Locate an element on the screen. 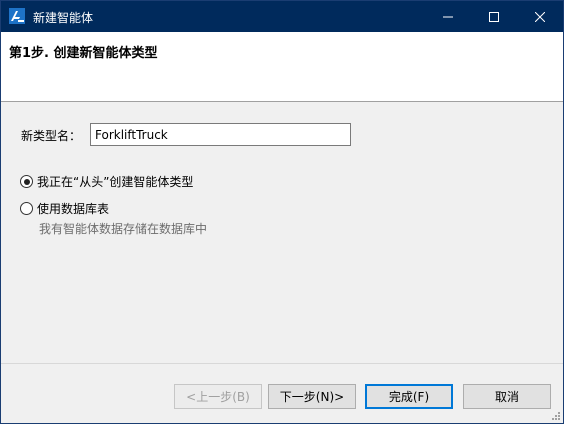 The height and width of the screenshot is (424, 564). maximize-button is located at coordinates (494, 16).